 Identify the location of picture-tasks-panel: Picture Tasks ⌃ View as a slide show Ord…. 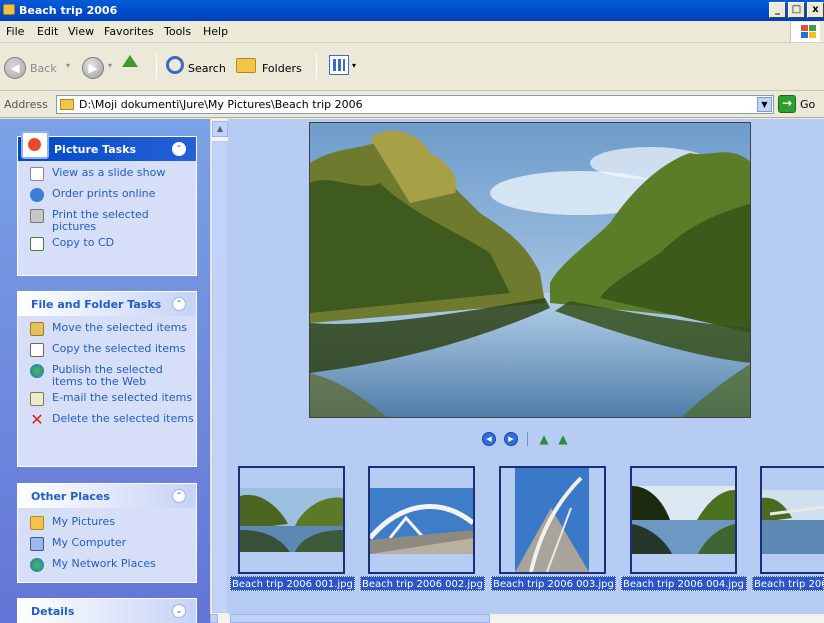
(107, 203).